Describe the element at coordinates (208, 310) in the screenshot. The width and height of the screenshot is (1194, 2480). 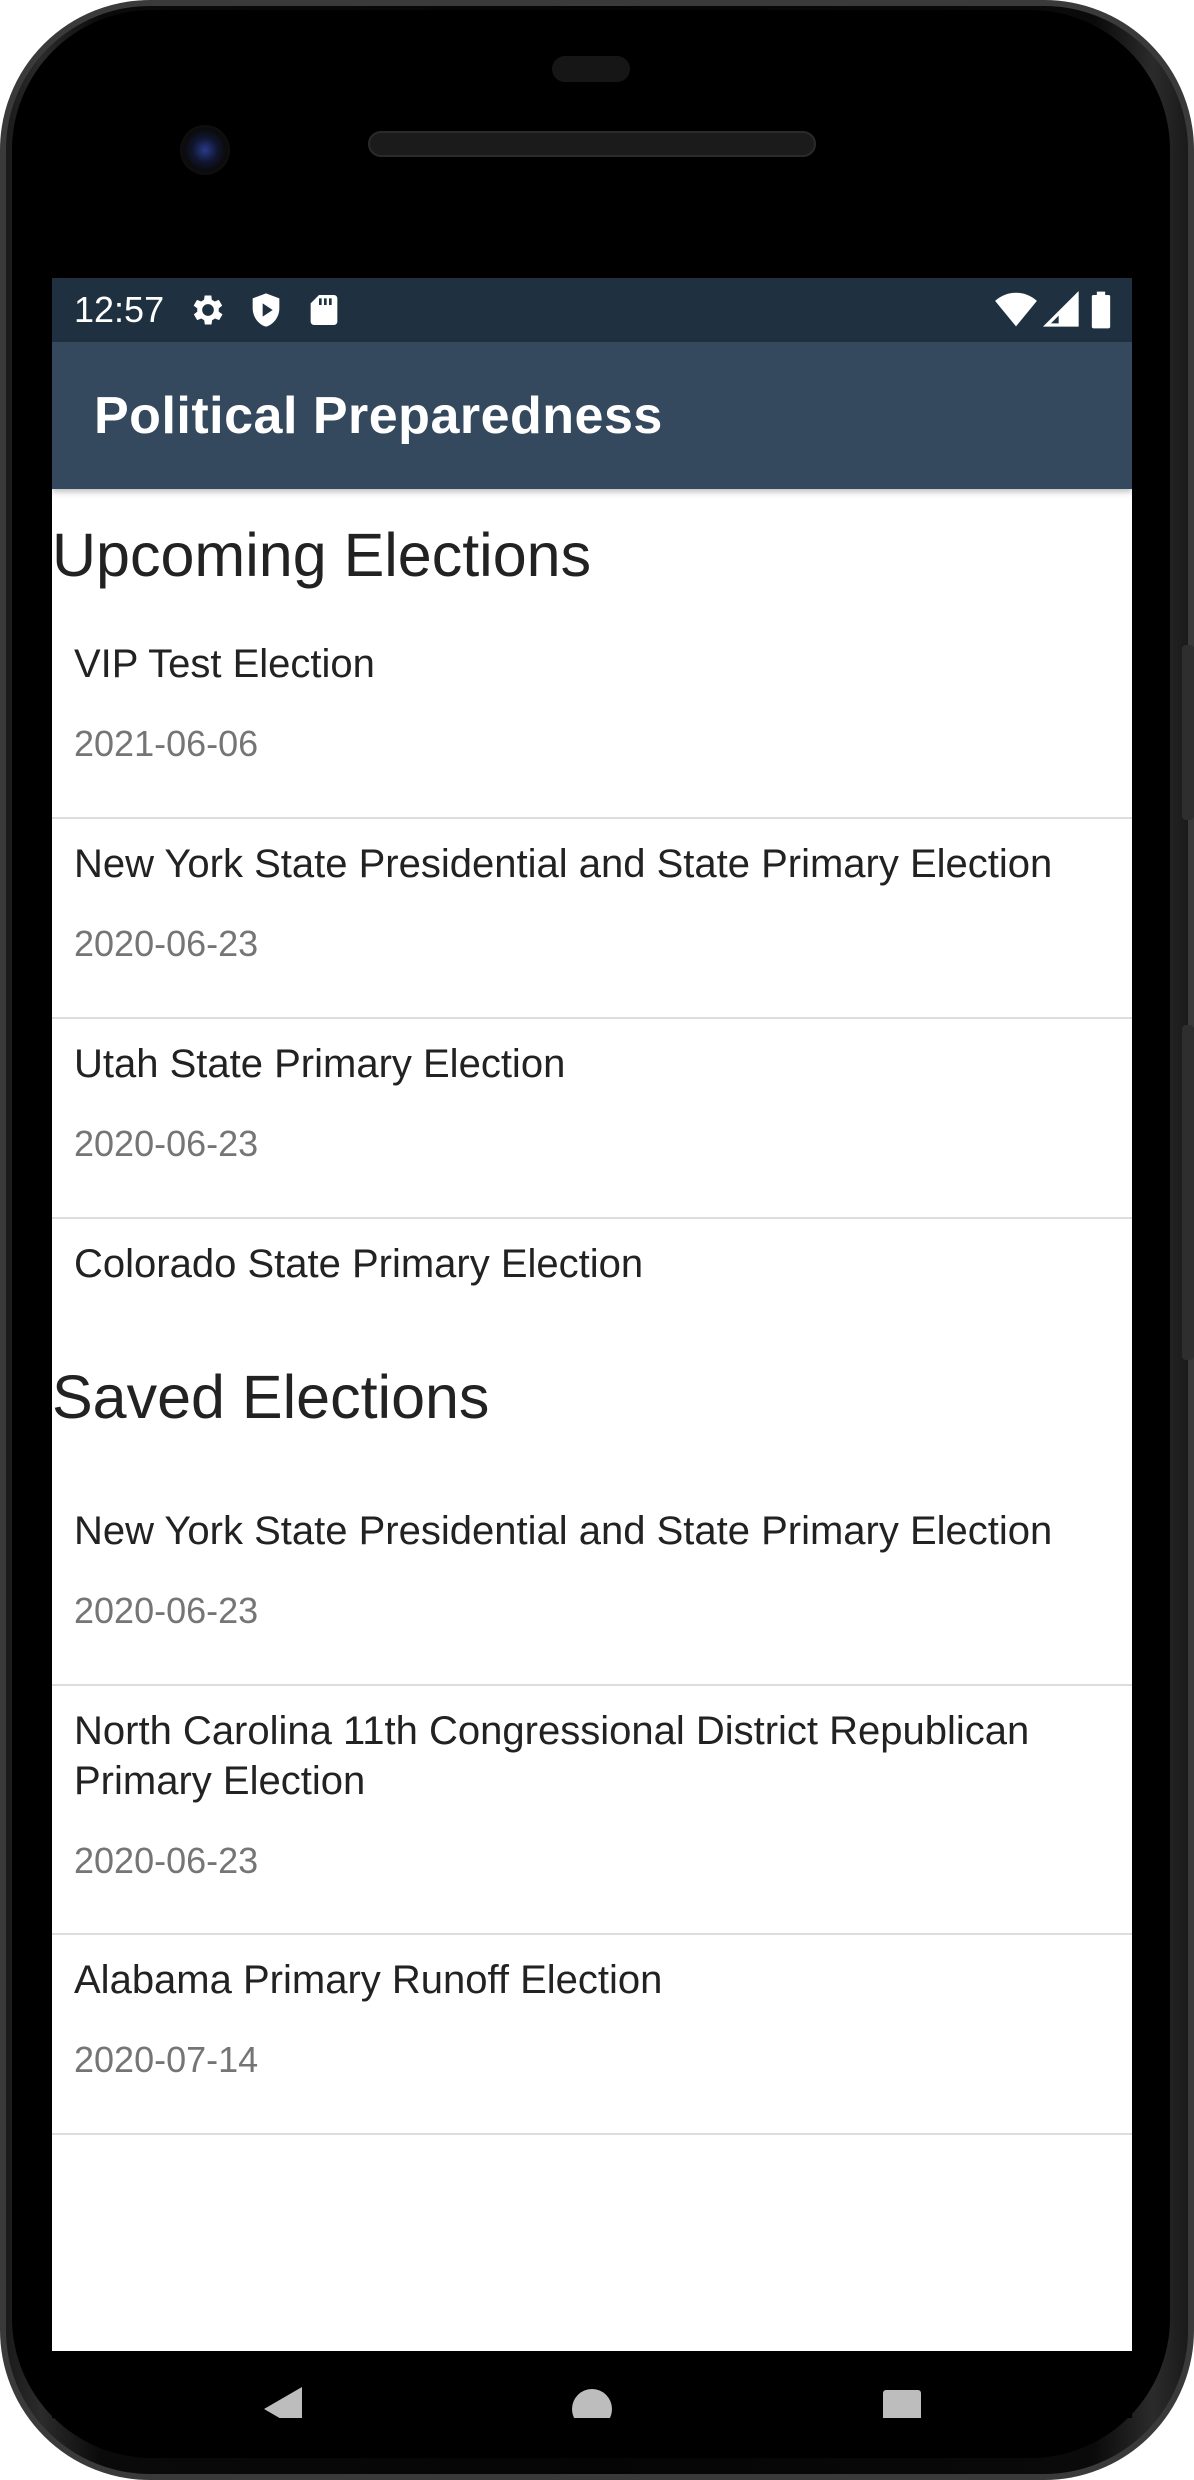
I see `gear-icon` at that location.